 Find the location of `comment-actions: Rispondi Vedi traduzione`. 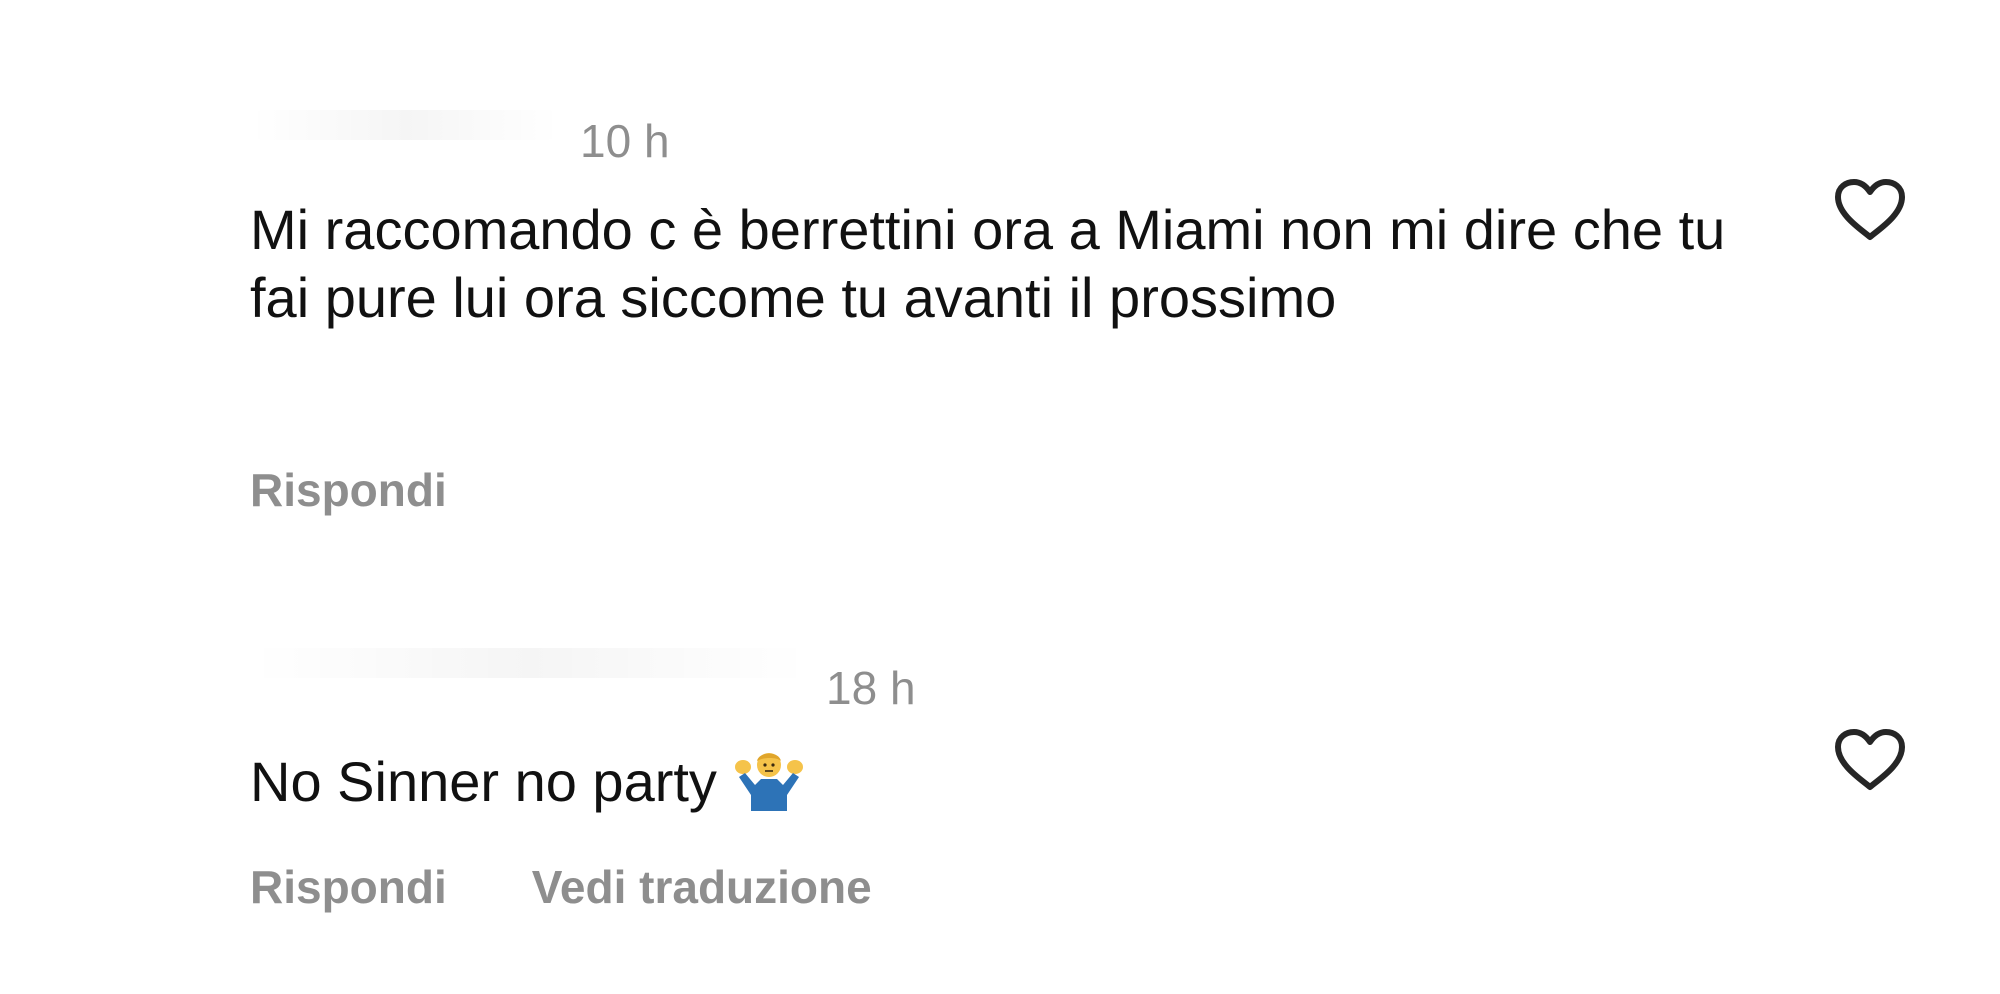

comment-actions: Rispondi Vedi traduzione is located at coordinates (561, 887).